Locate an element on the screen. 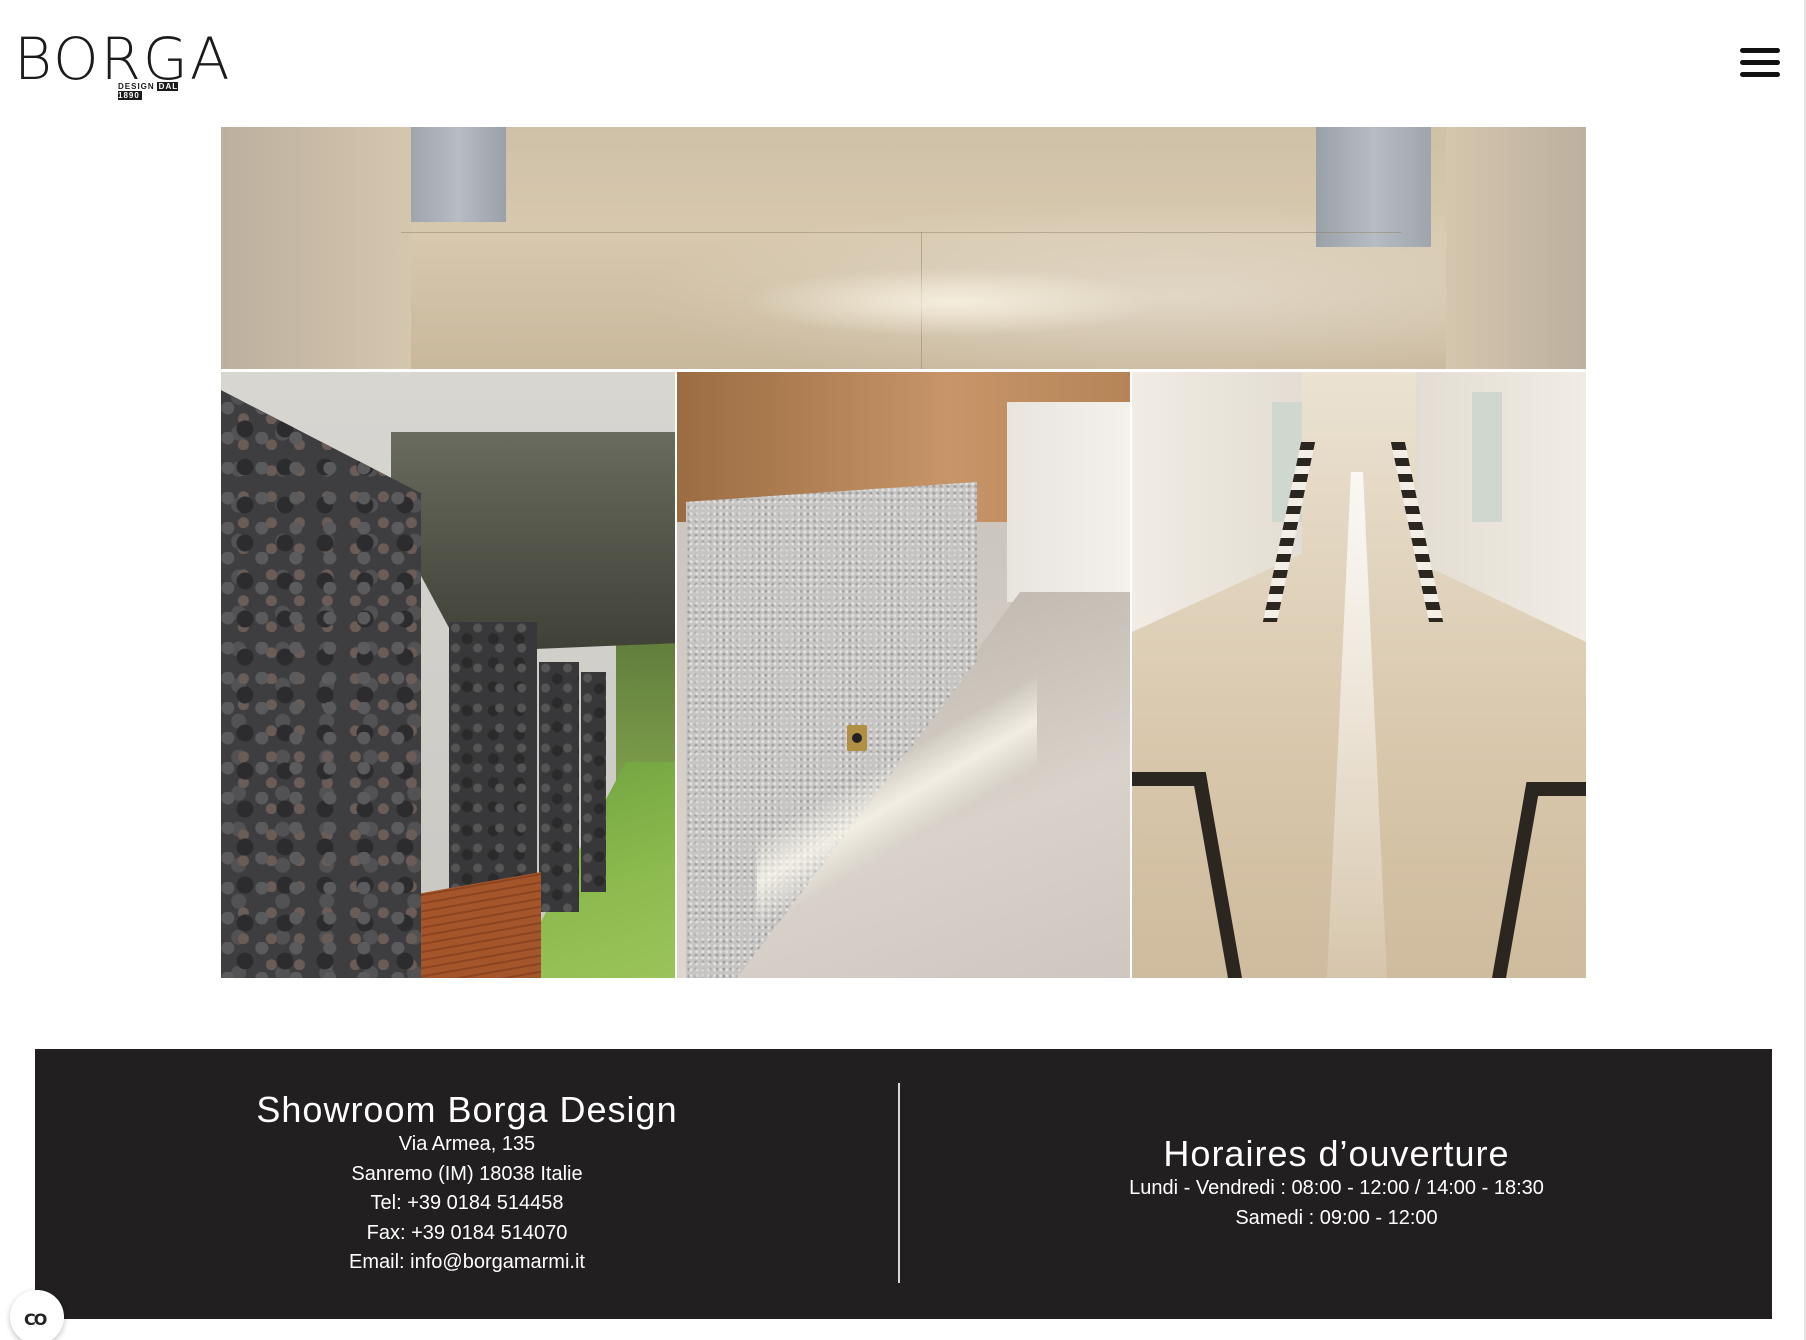 This screenshot has width=1806, height=1340. logo-wordmark: BORGA is located at coordinates (123, 59).